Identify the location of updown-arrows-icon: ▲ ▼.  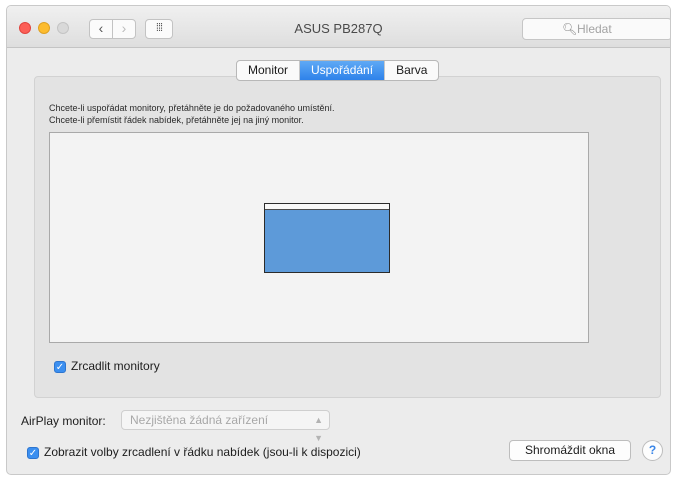
(318, 429).